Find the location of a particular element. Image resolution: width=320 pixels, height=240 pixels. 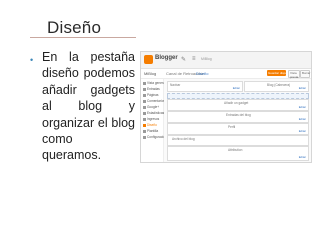

earnings-icon is located at coordinates (144, 119).